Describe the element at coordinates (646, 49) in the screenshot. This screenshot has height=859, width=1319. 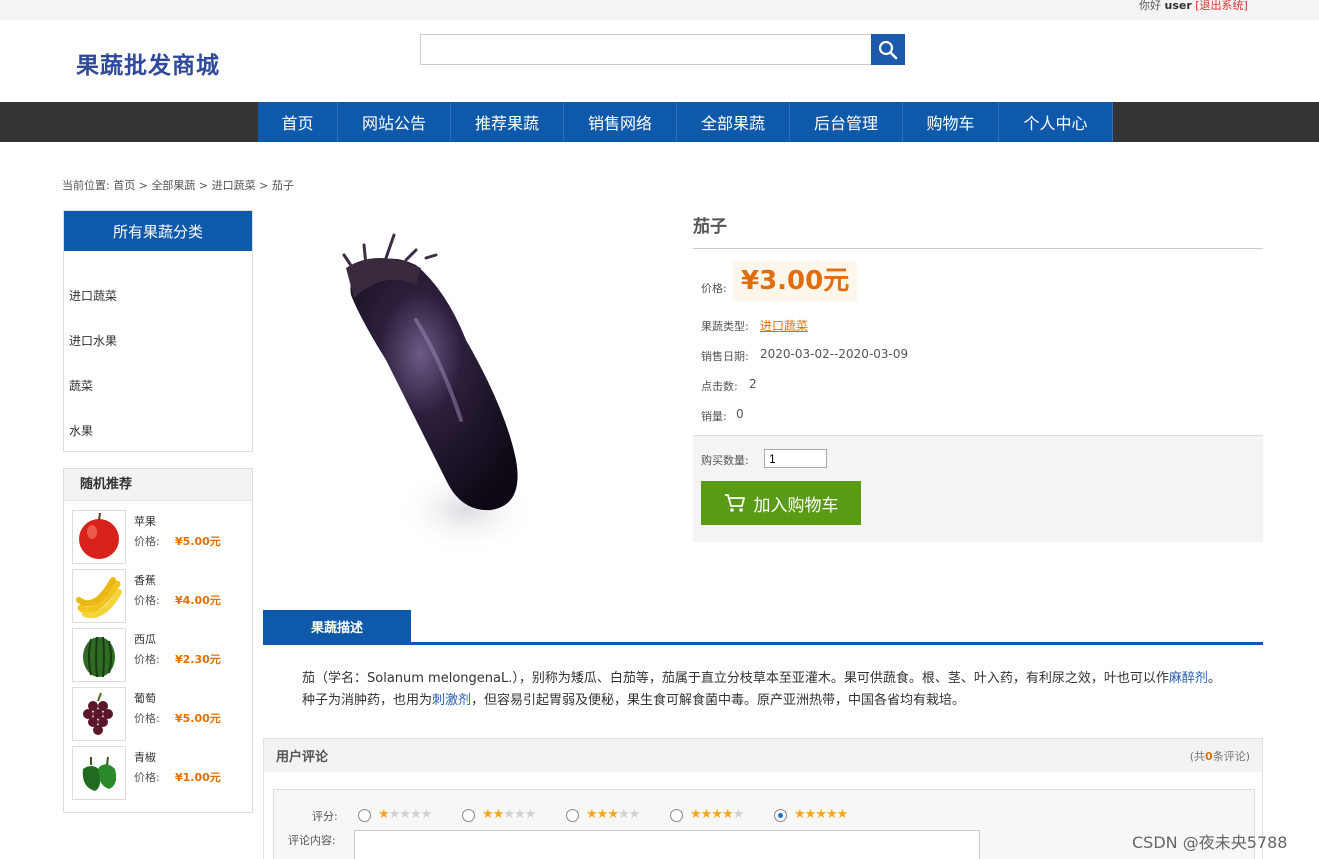
I see `search-input` at that location.